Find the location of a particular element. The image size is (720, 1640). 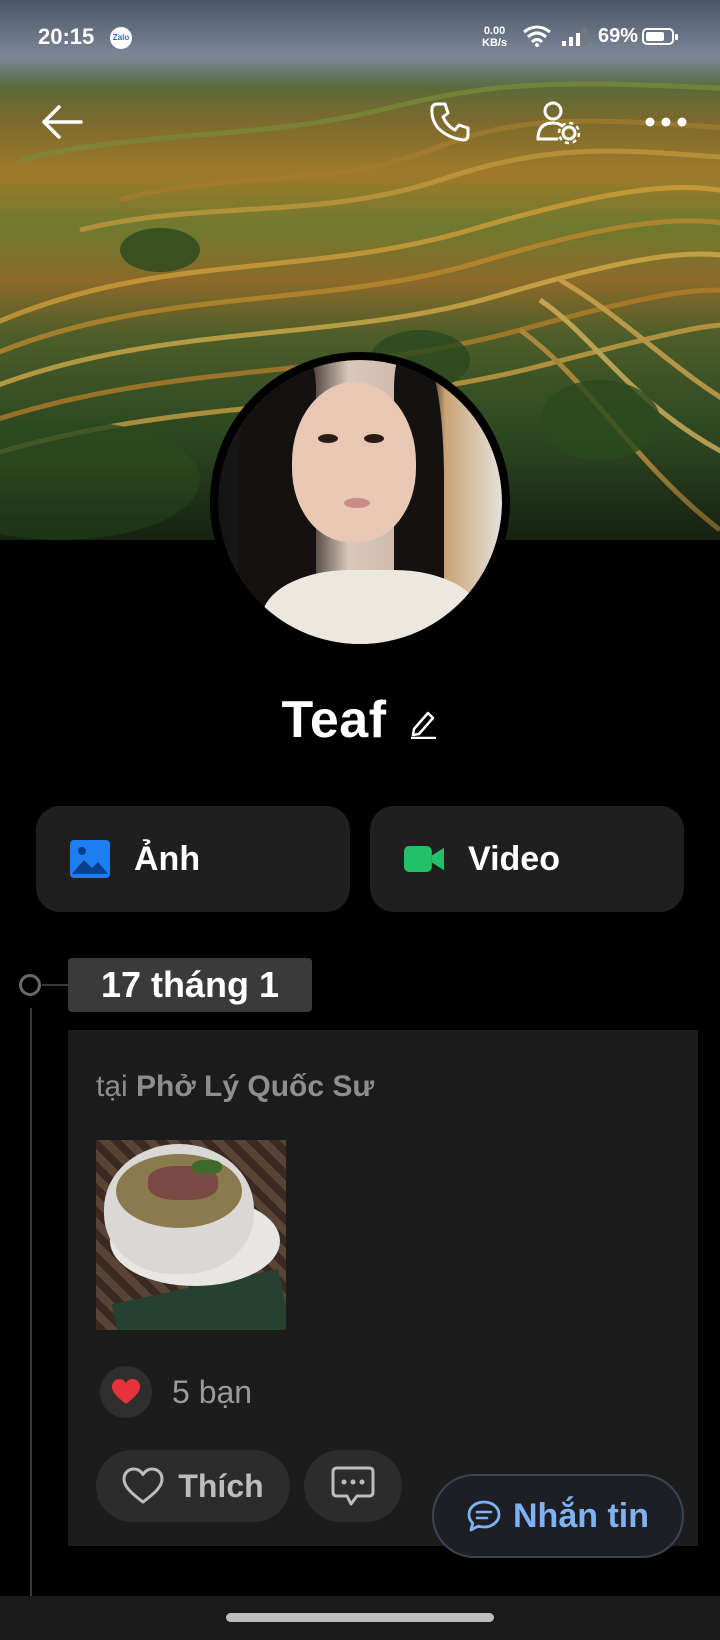

post-photo is located at coordinates (191, 1235).